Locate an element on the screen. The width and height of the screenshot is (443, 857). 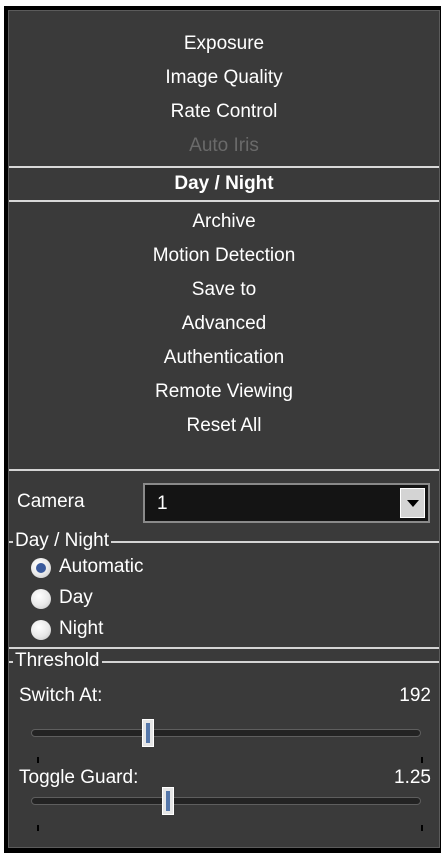
day-night-group: Day / Night Automatic Day Night is located at coordinates (224, 591).